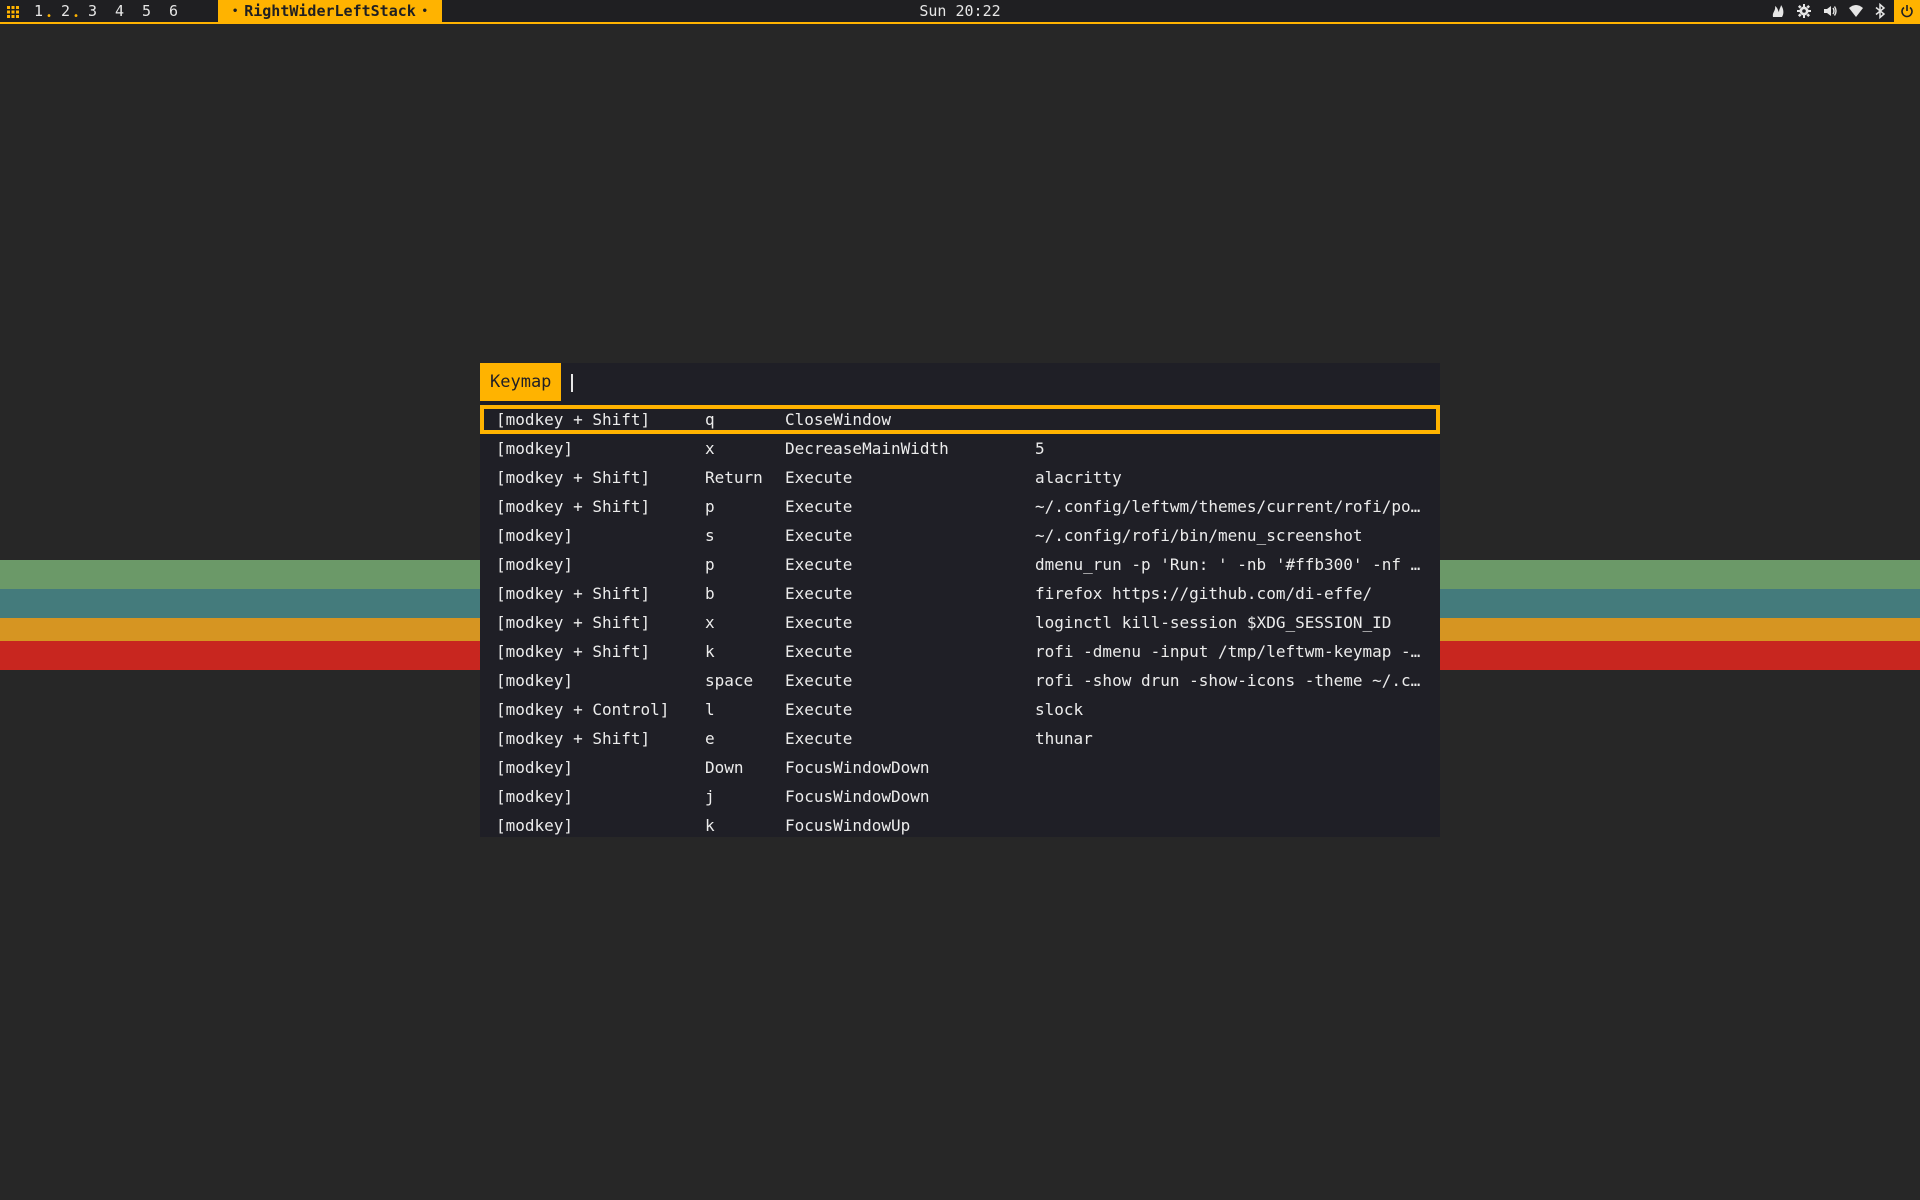 The width and height of the screenshot is (1920, 1200). What do you see at coordinates (867, 448) in the screenshot?
I see `keymap-command: DecreaseMainWidth` at bounding box center [867, 448].